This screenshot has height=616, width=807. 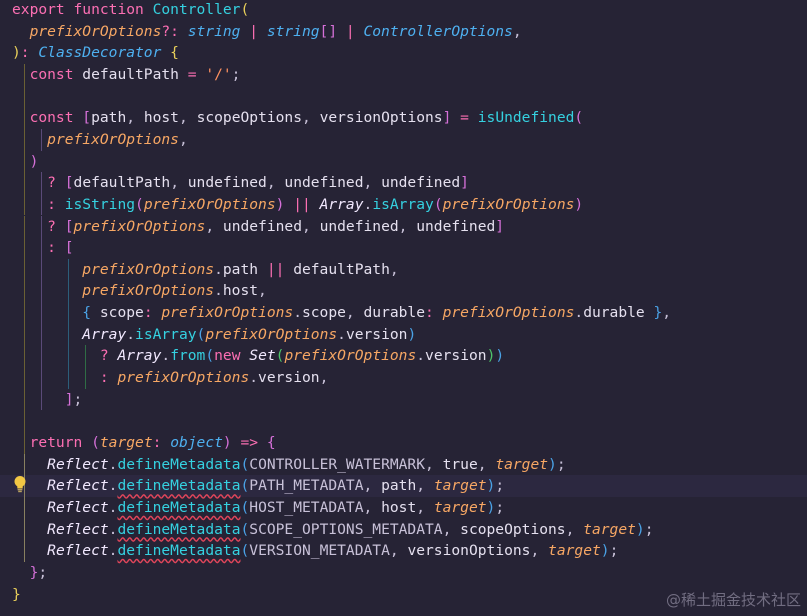 What do you see at coordinates (394, 313) in the screenshot?
I see `code-token: durable` at bounding box center [394, 313].